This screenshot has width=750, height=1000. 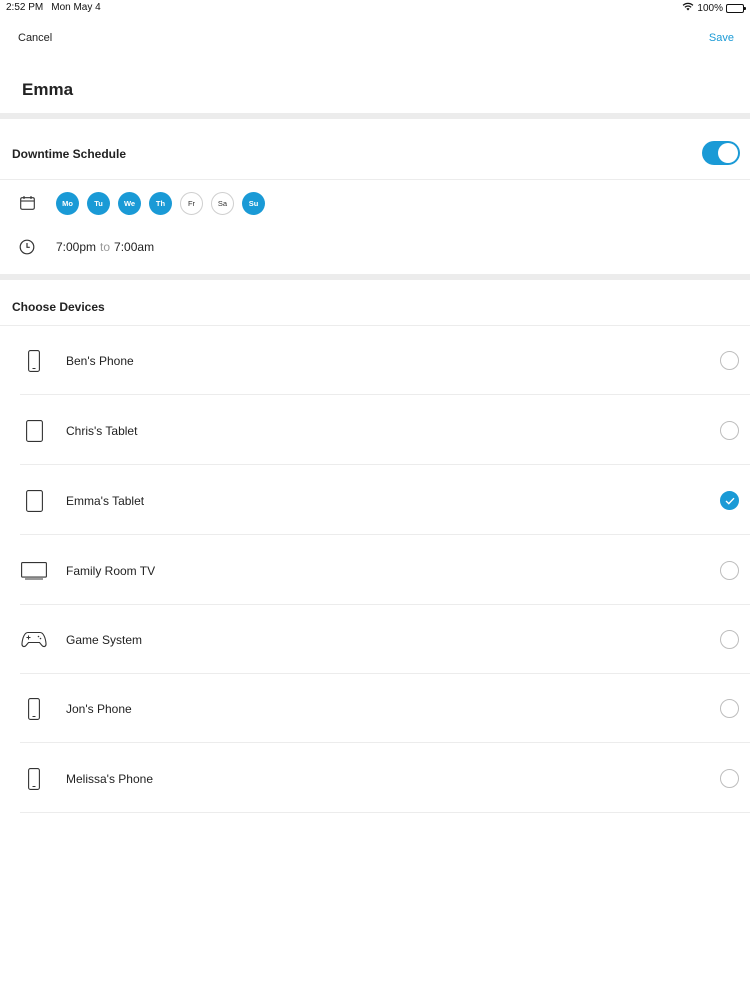 I want to click on device-row-bens-phone: Ben's Phone, so click(x=385, y=360).